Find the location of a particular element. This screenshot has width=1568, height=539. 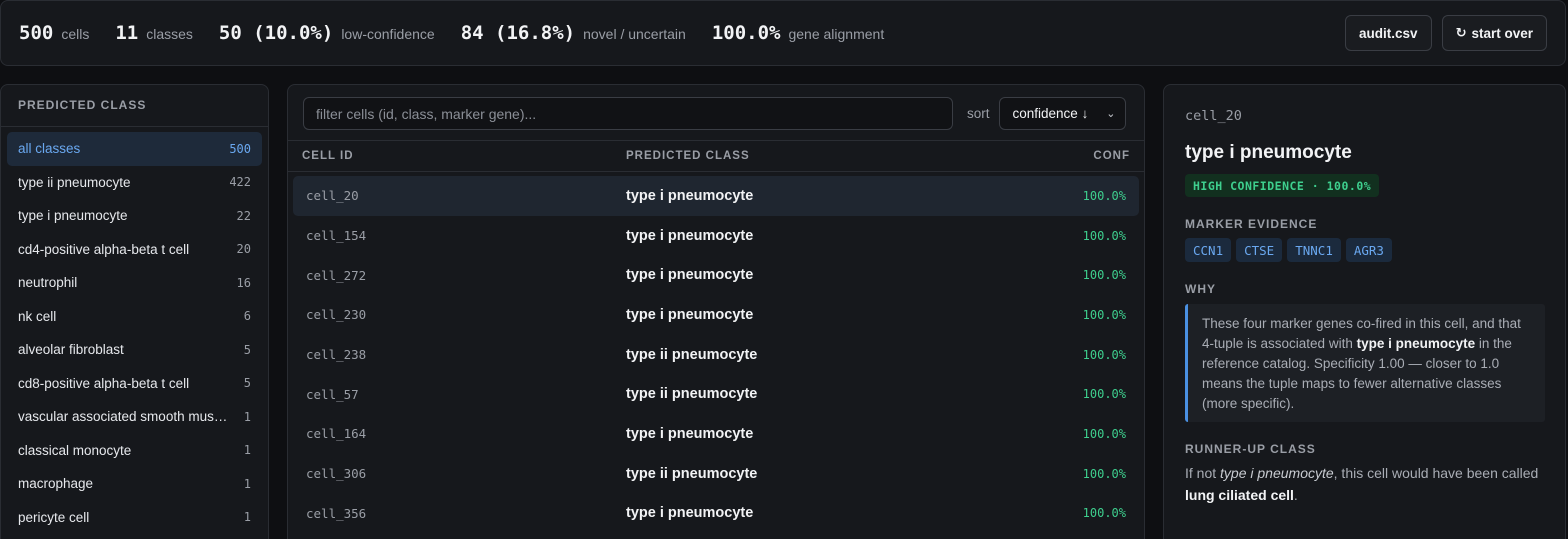

start-over-button: ↻ start over is located at coordinates (1494, 33).